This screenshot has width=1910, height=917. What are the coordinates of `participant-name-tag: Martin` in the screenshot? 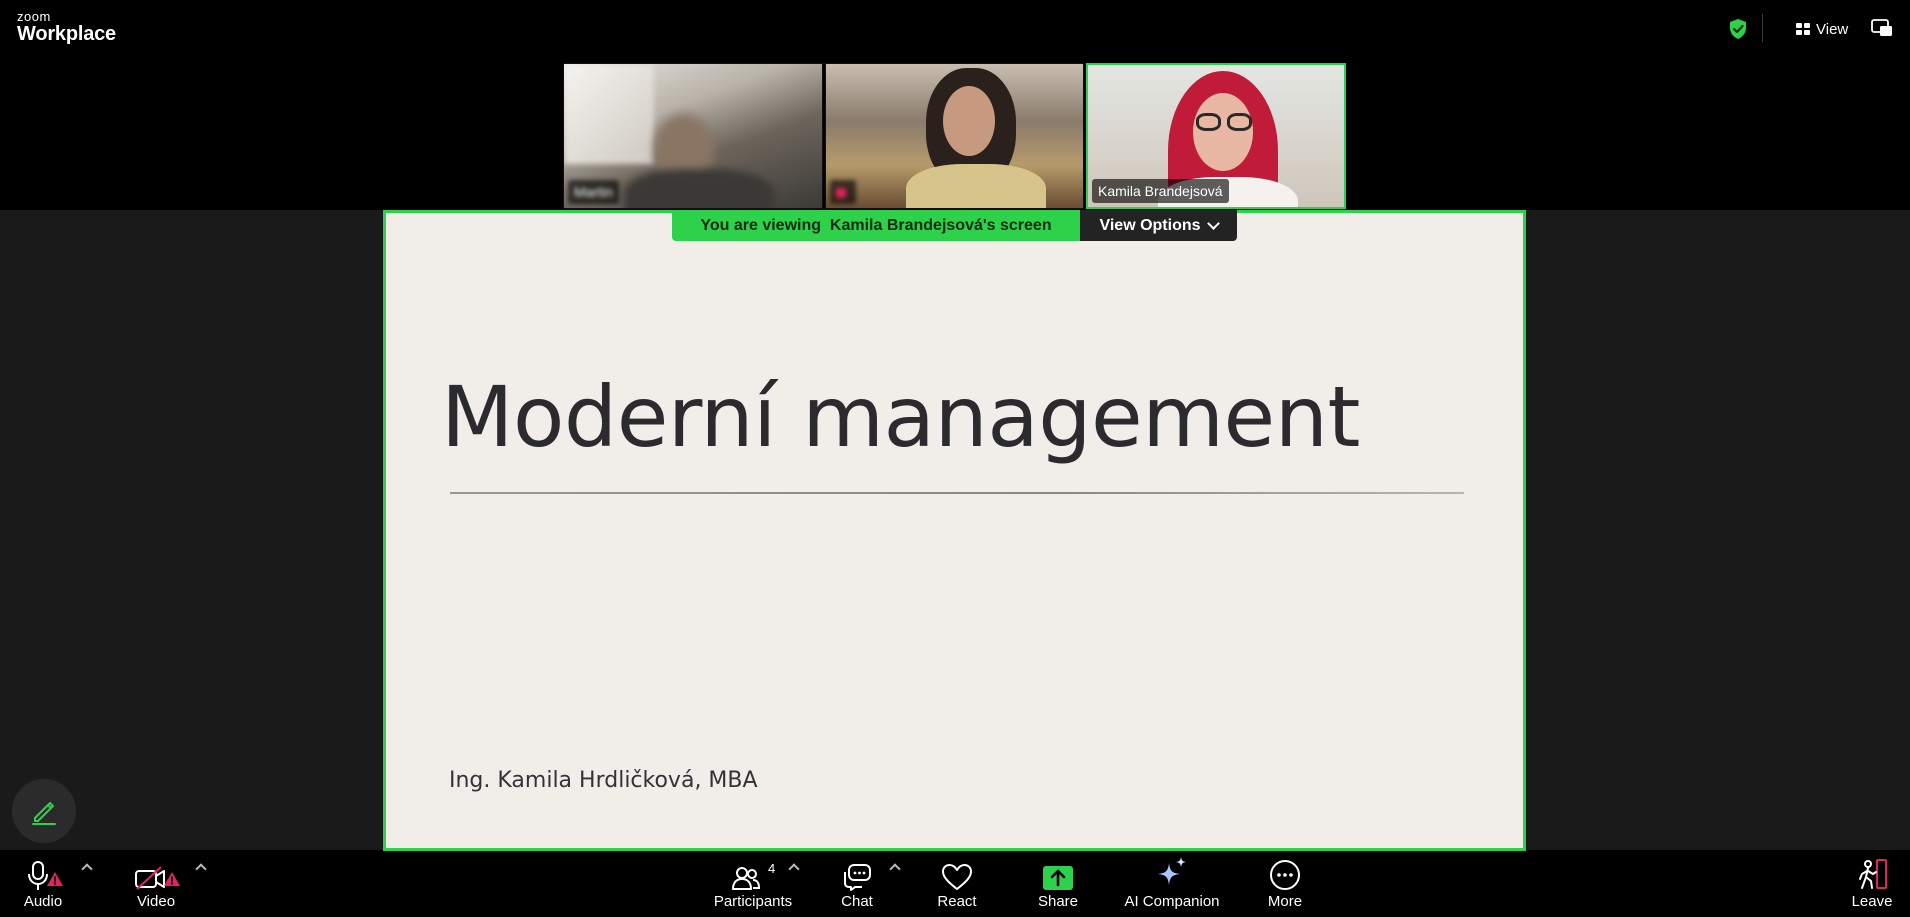 It's located at (593, 192).